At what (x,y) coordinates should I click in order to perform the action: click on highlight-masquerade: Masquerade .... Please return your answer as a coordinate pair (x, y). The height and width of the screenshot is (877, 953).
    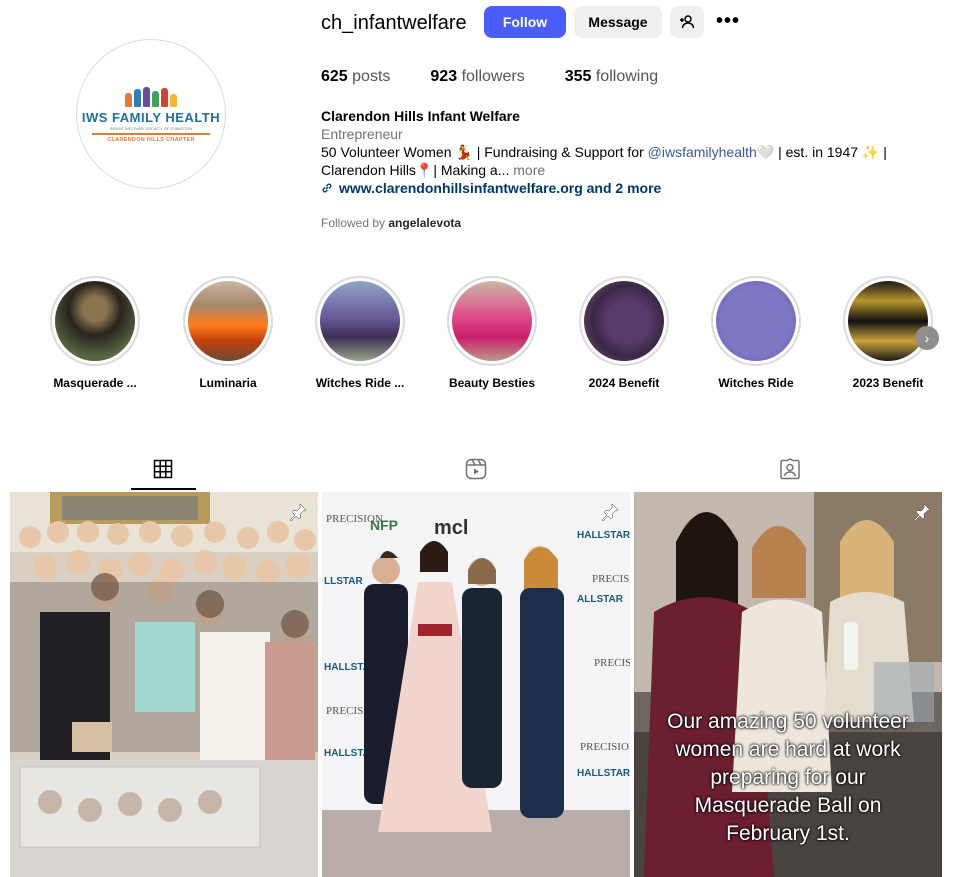
    Looking at the image, I should click on (95, 333).